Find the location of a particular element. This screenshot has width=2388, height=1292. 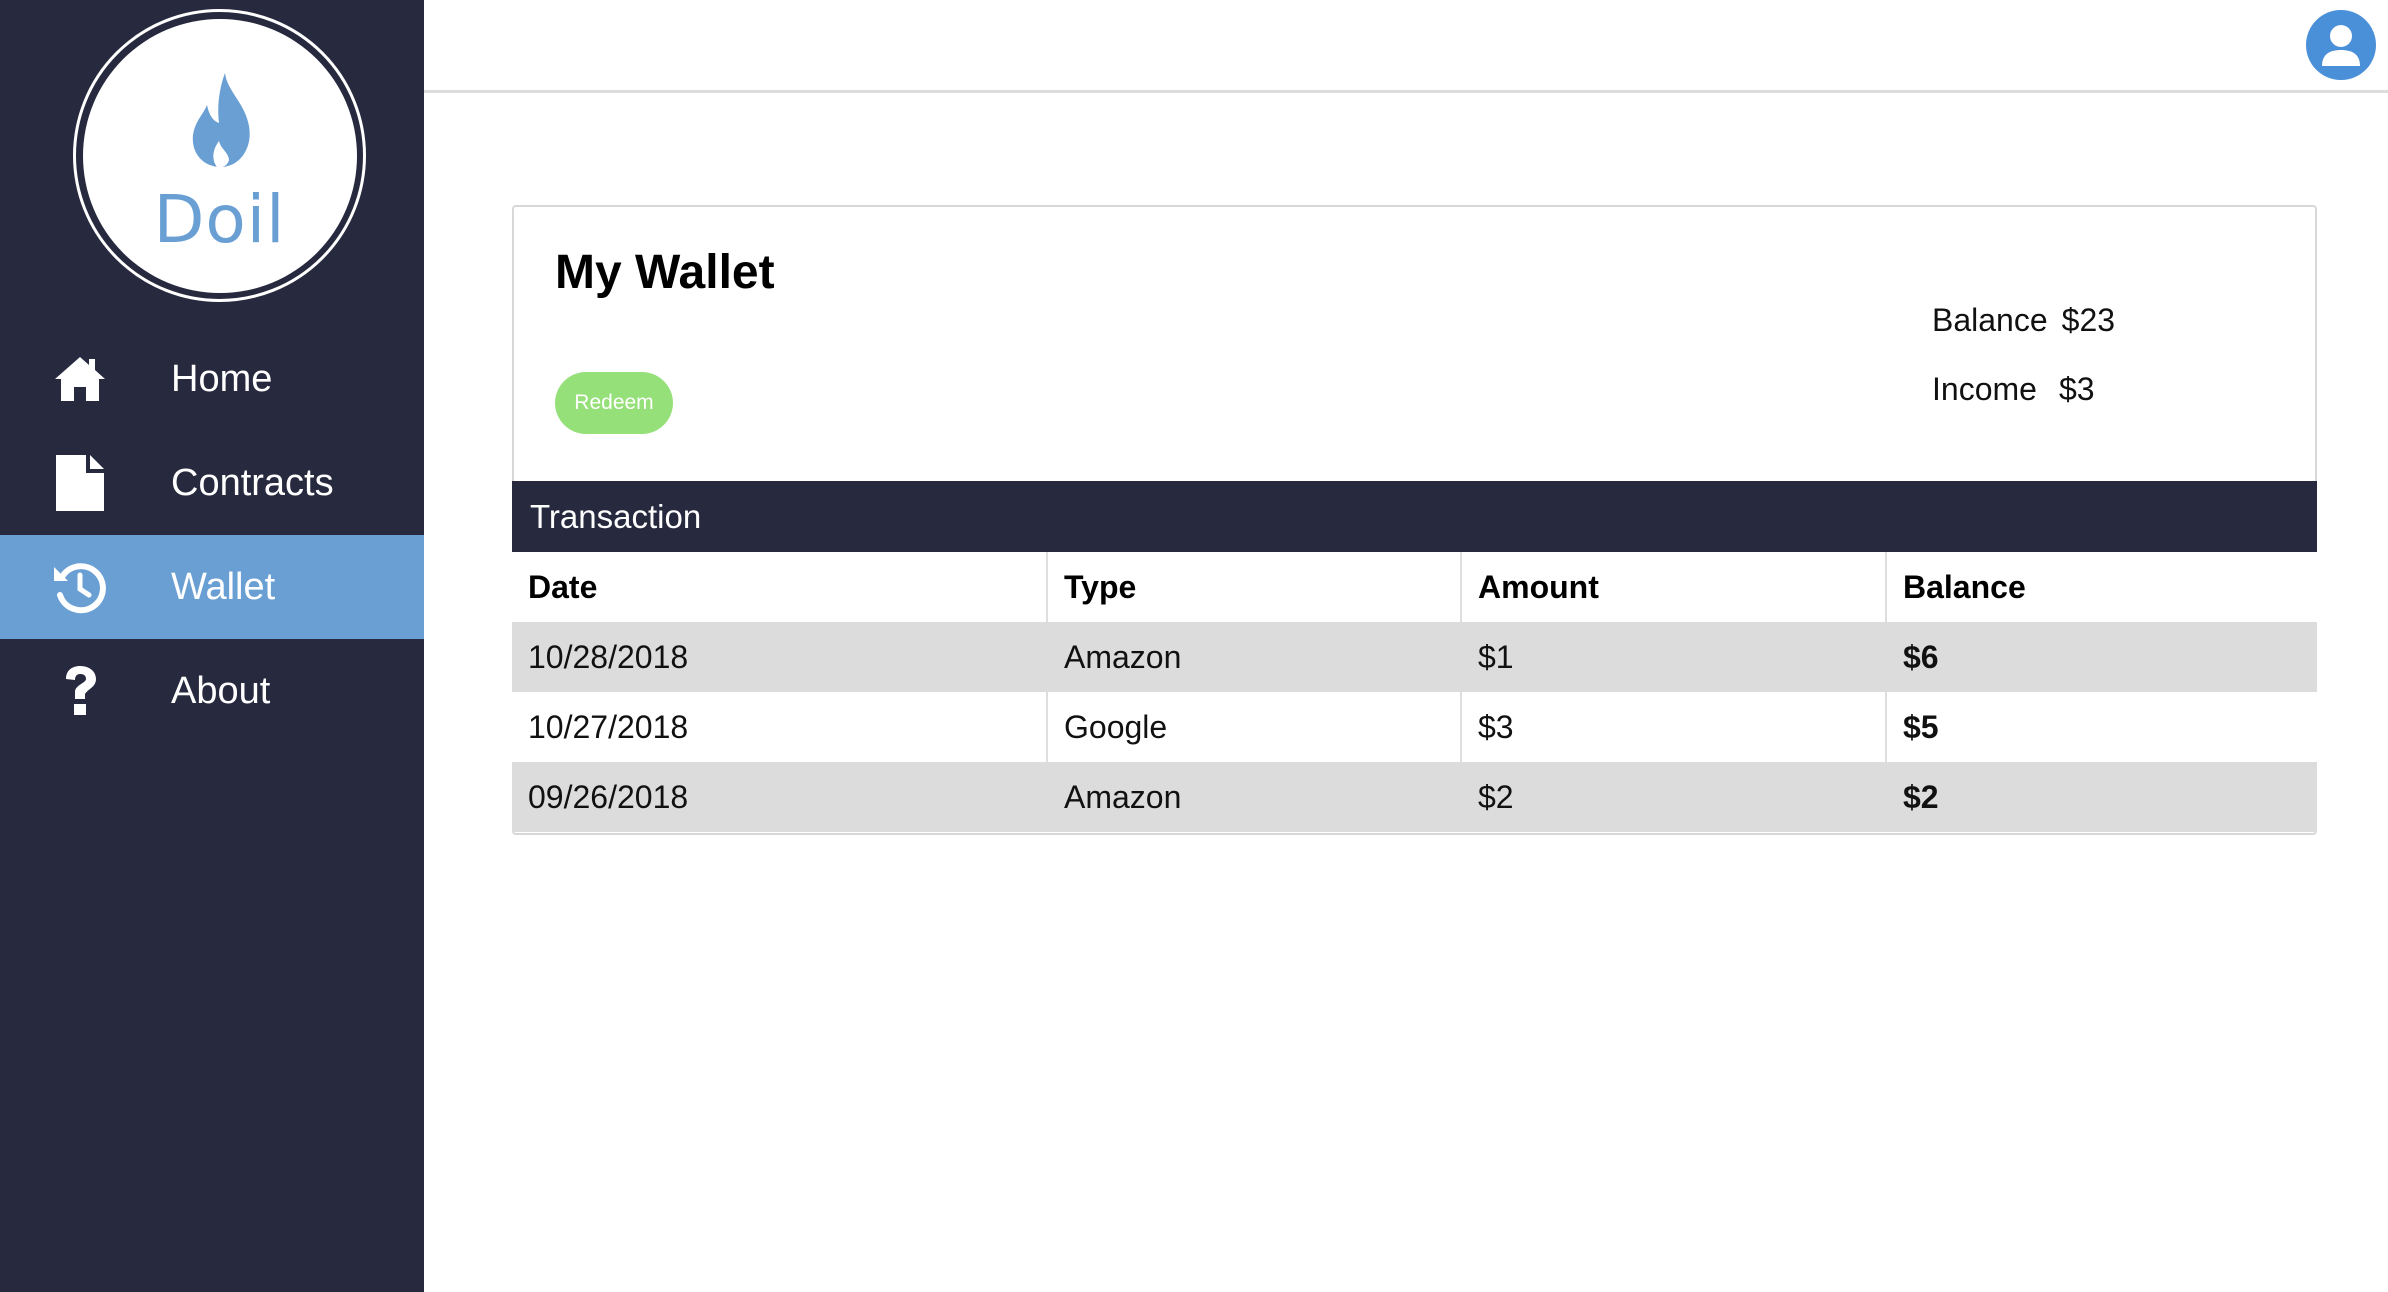

history-icon is located at coordinates (80, 587).